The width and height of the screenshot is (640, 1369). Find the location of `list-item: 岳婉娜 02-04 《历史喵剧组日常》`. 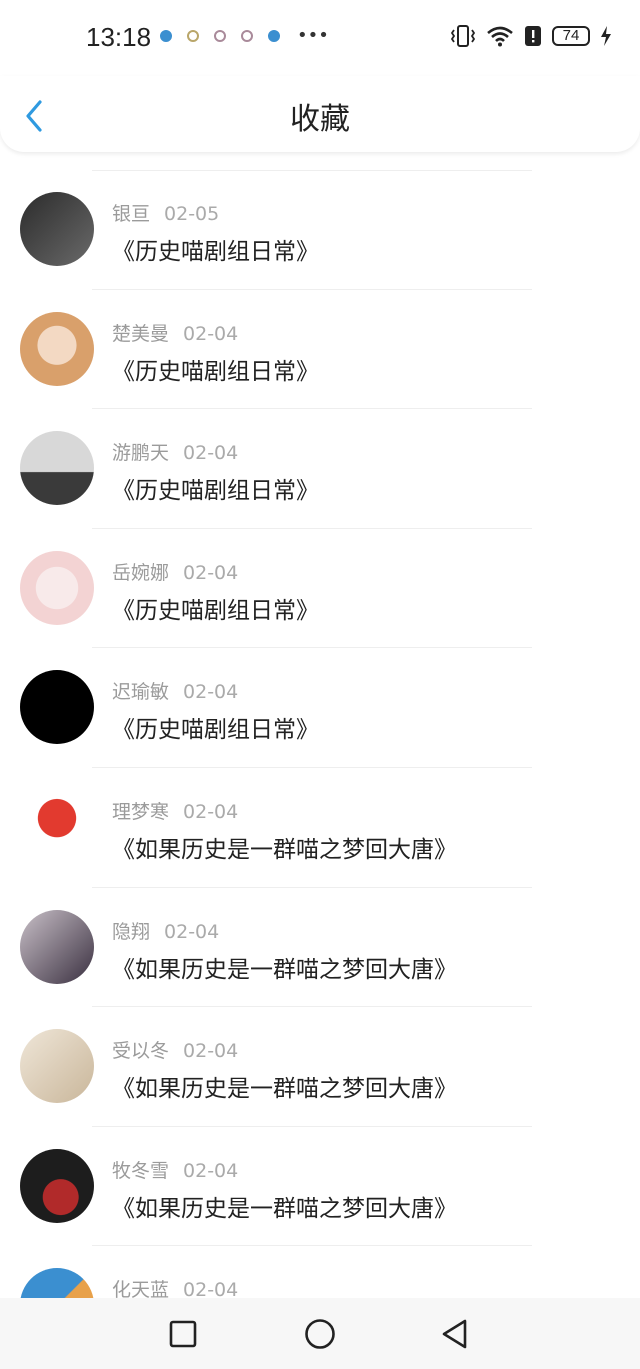

list-item: 岳婉娜 02-04 《历史喵剧组日常》 is located at coordinates (320, 589).